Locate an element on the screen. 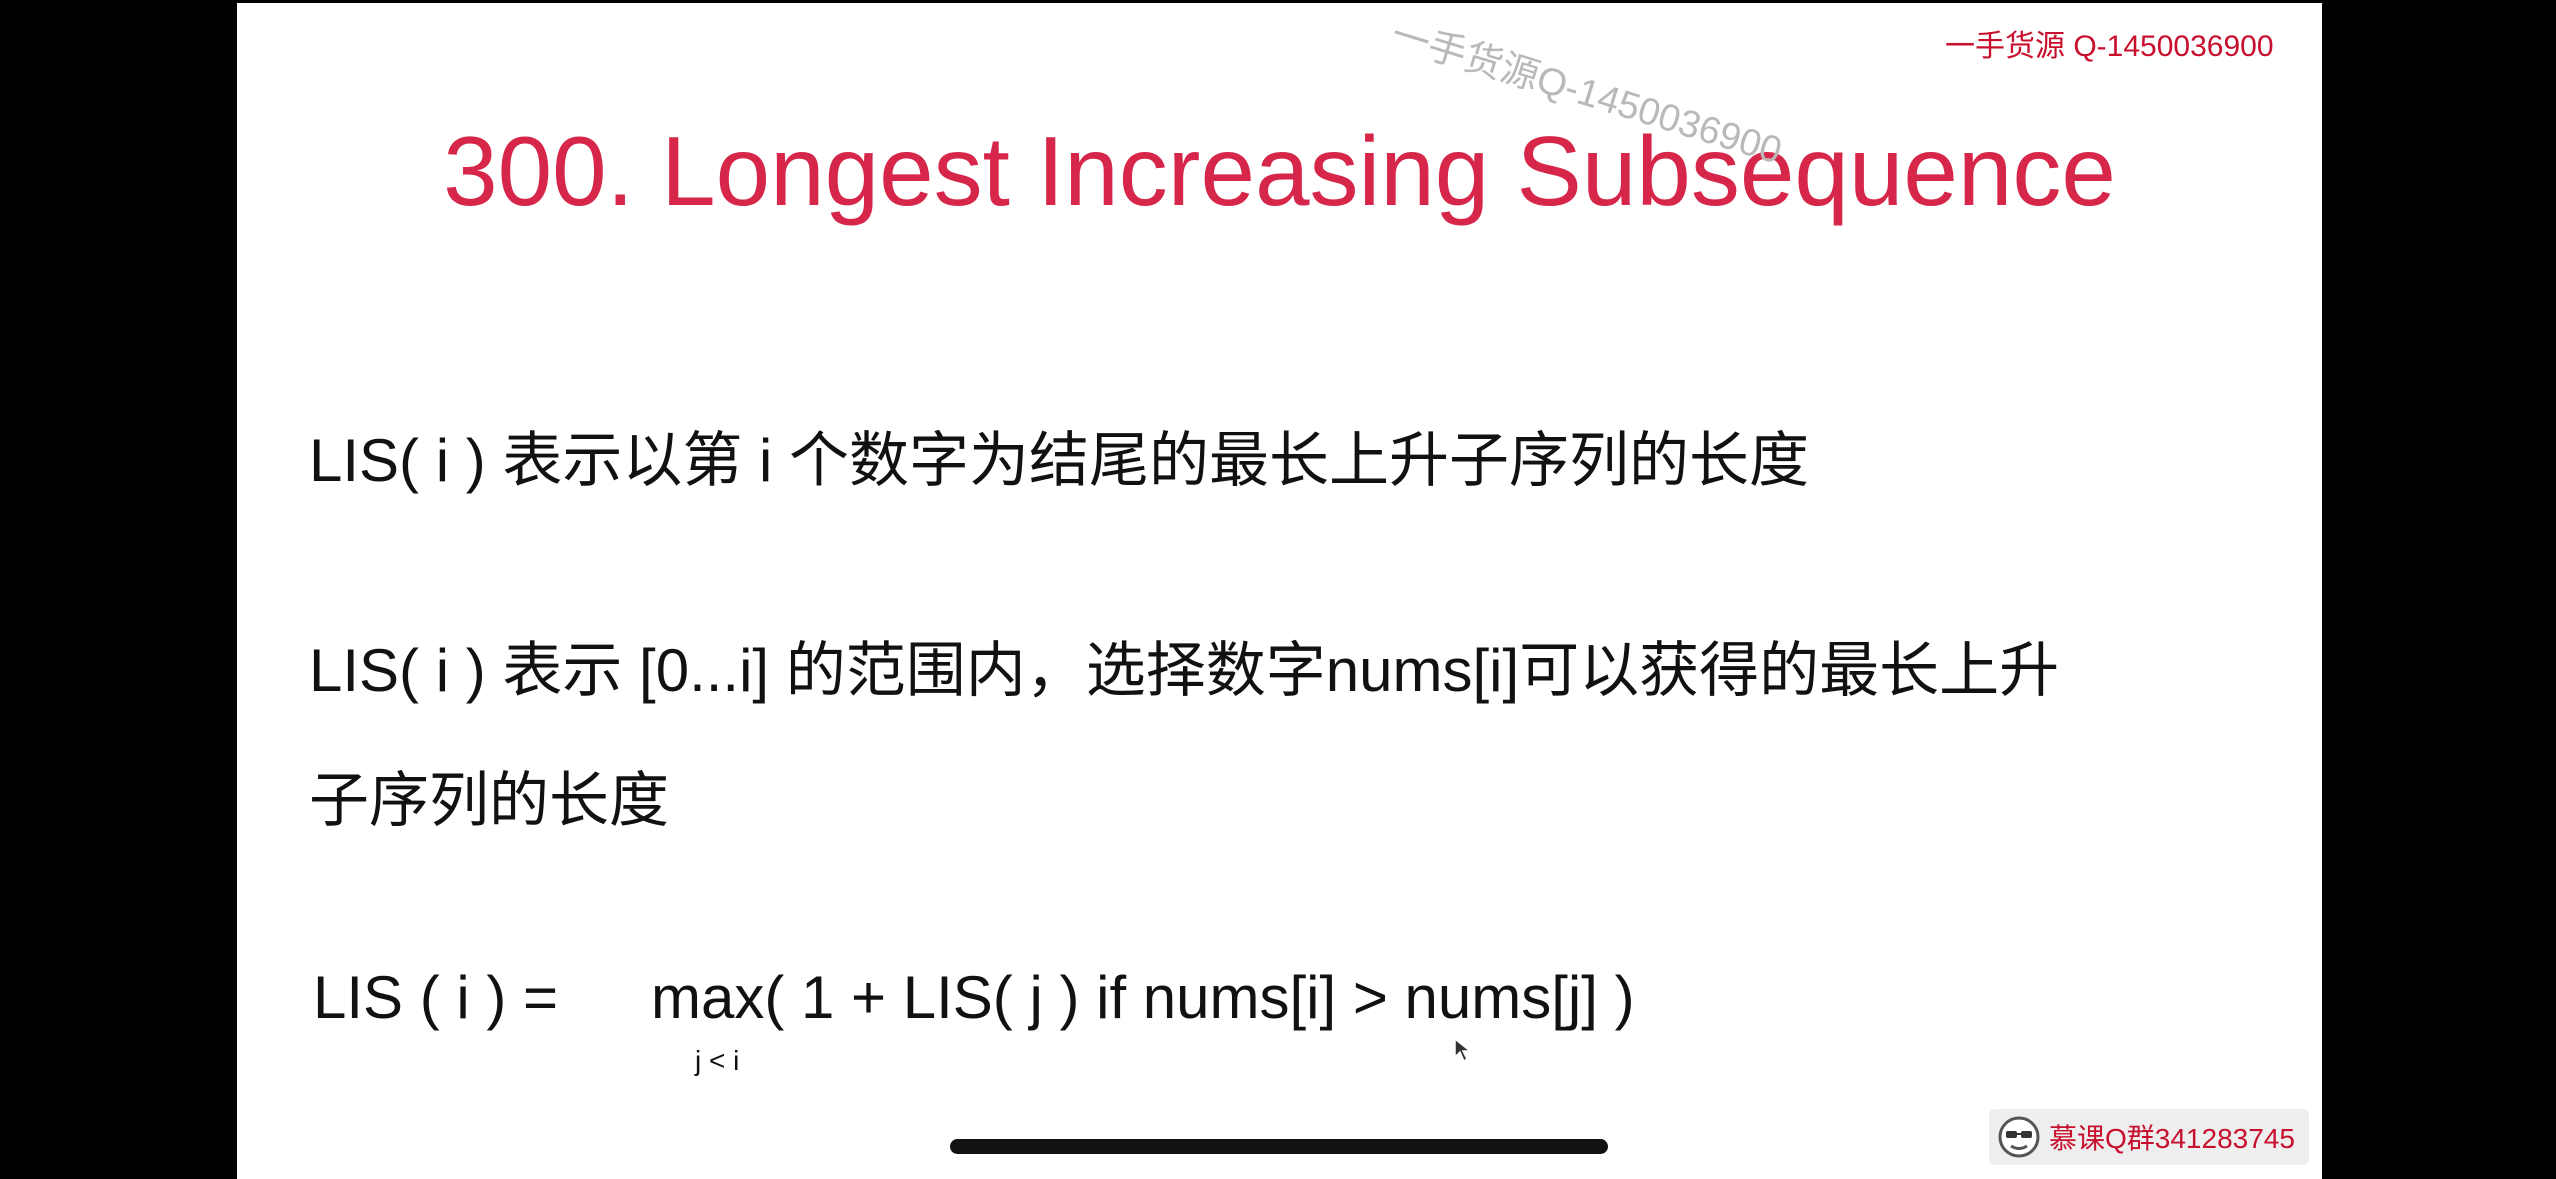  watermark-bottom-right: 慕课Q群341283745 is located at coordinates (2149, 1137).